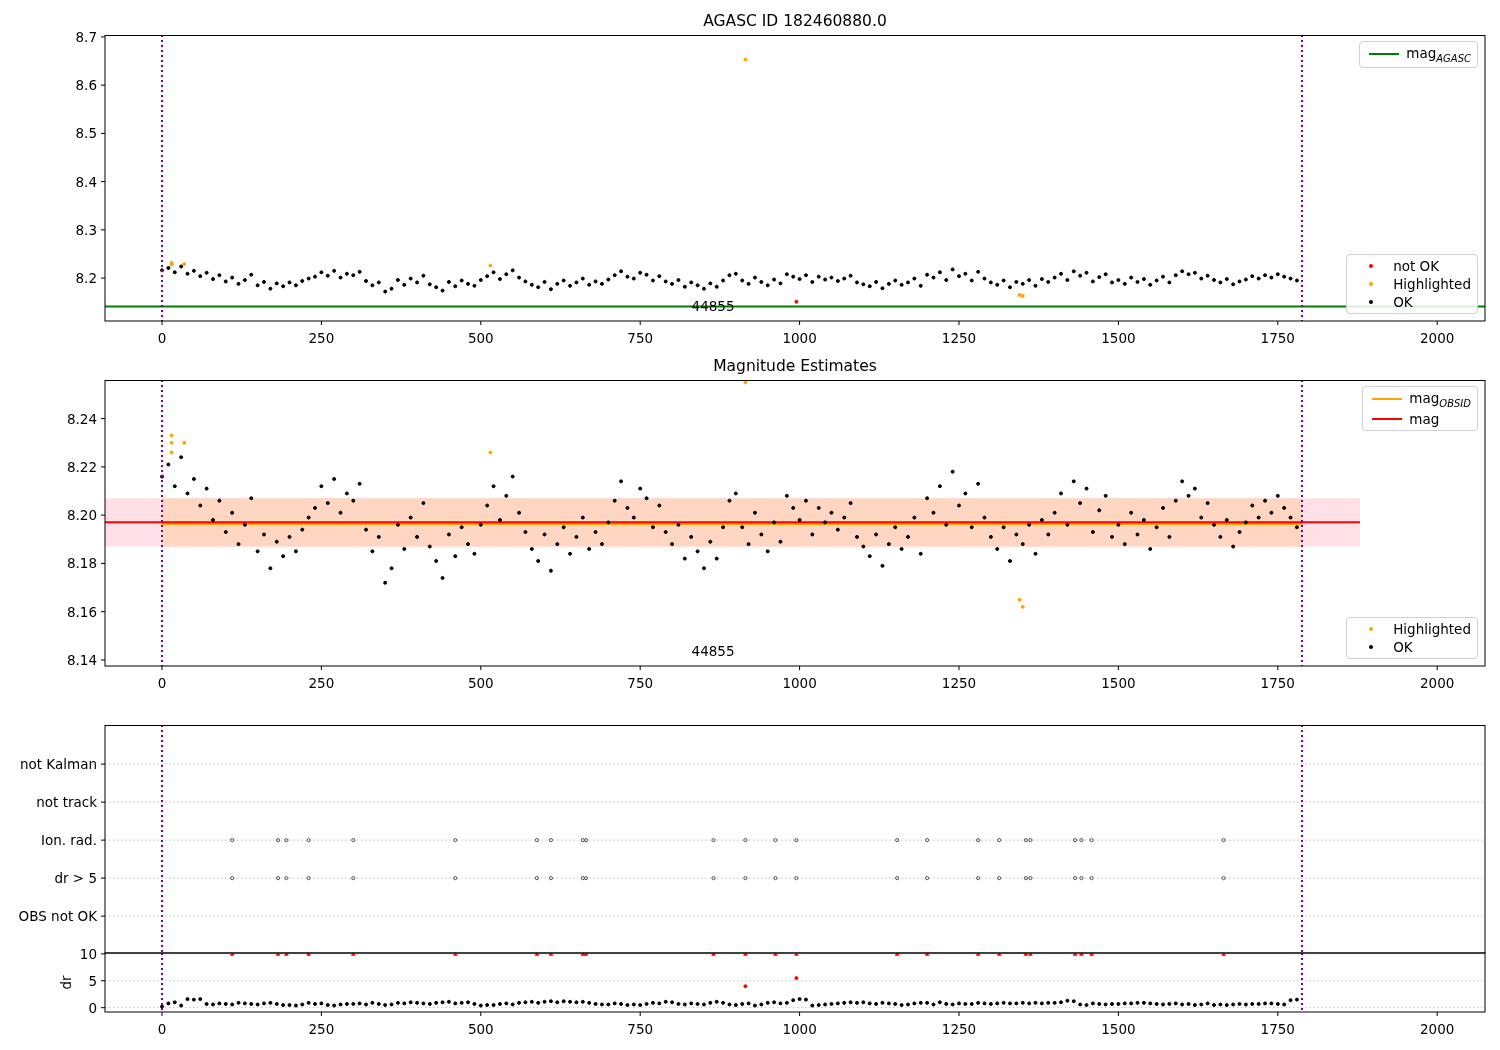 The image size is (1500, 1050). What do you see at coordinates (1424, 418) in the screenshot?
I see `legend-label: mag` at bounding box center [1424, 418].